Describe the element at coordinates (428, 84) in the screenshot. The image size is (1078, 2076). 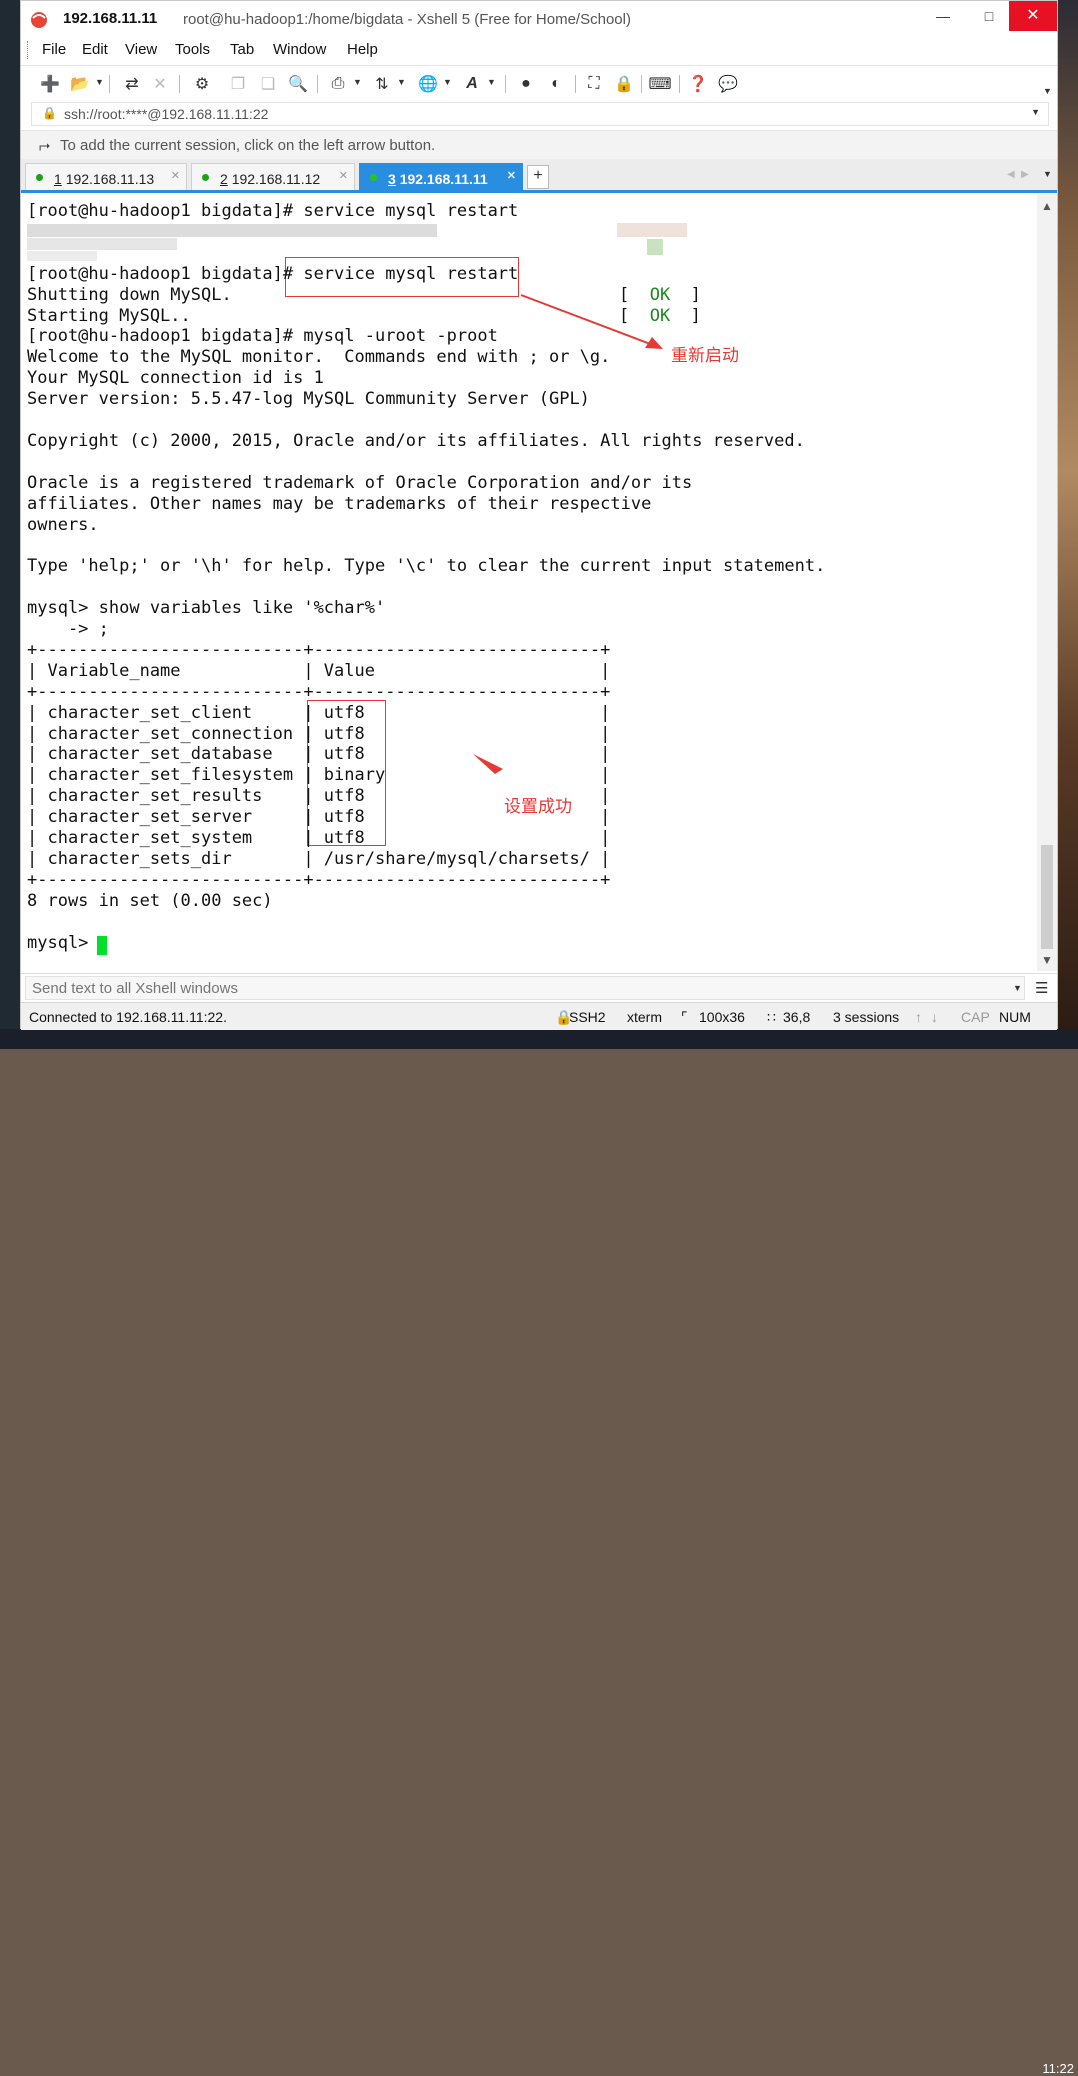
I see `globe-icon: 🌐` at that location.